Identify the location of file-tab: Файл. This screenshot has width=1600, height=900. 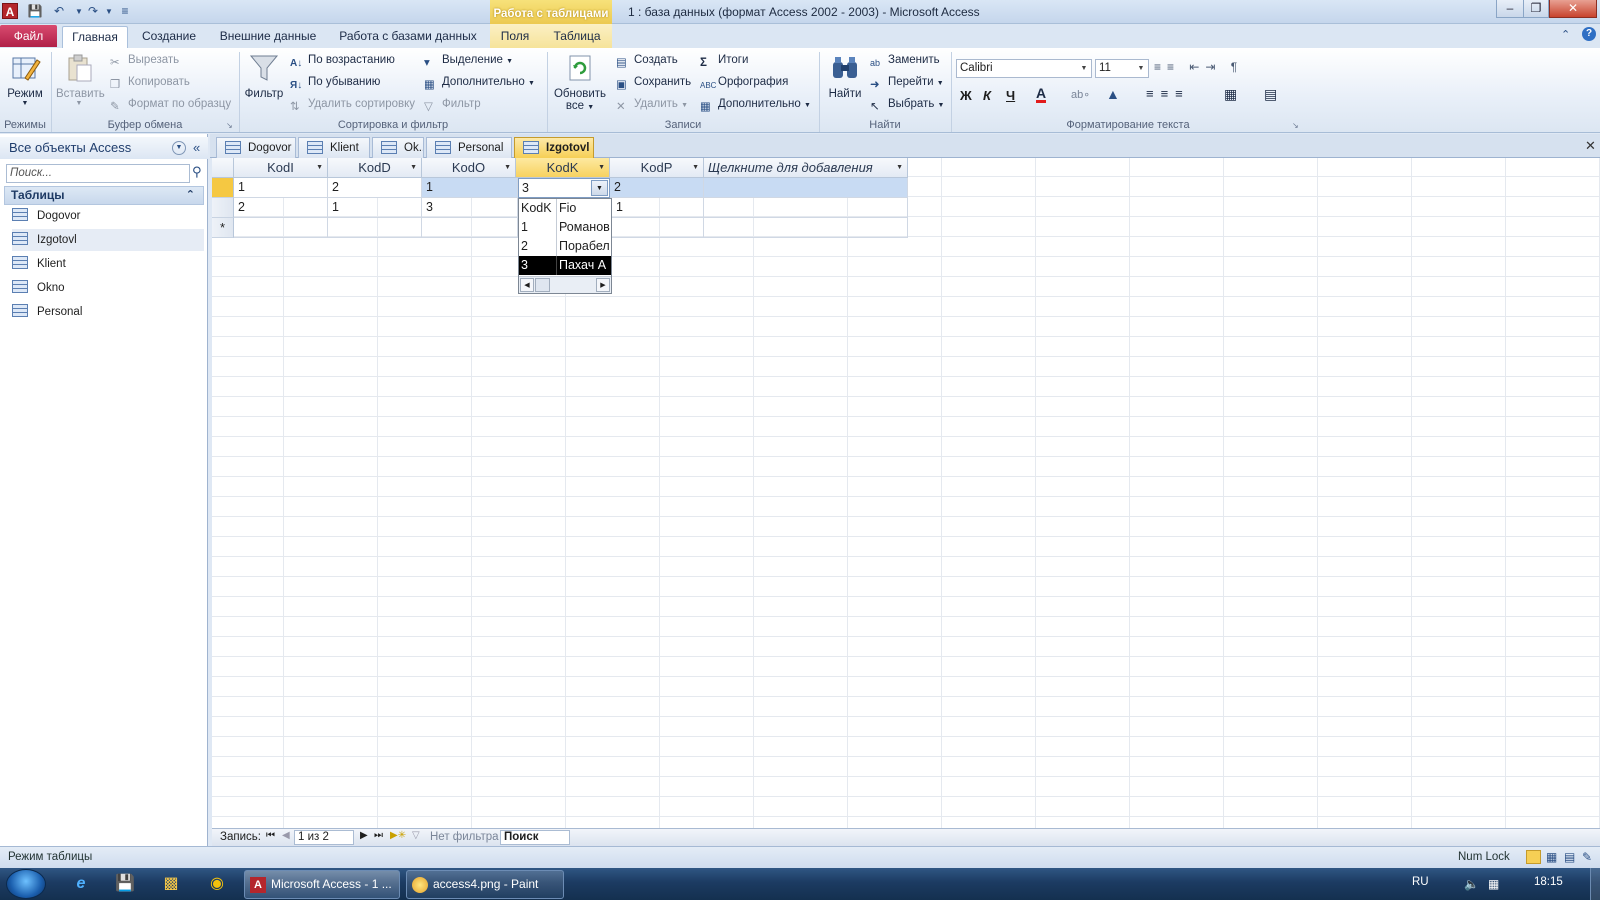
(28, 36).